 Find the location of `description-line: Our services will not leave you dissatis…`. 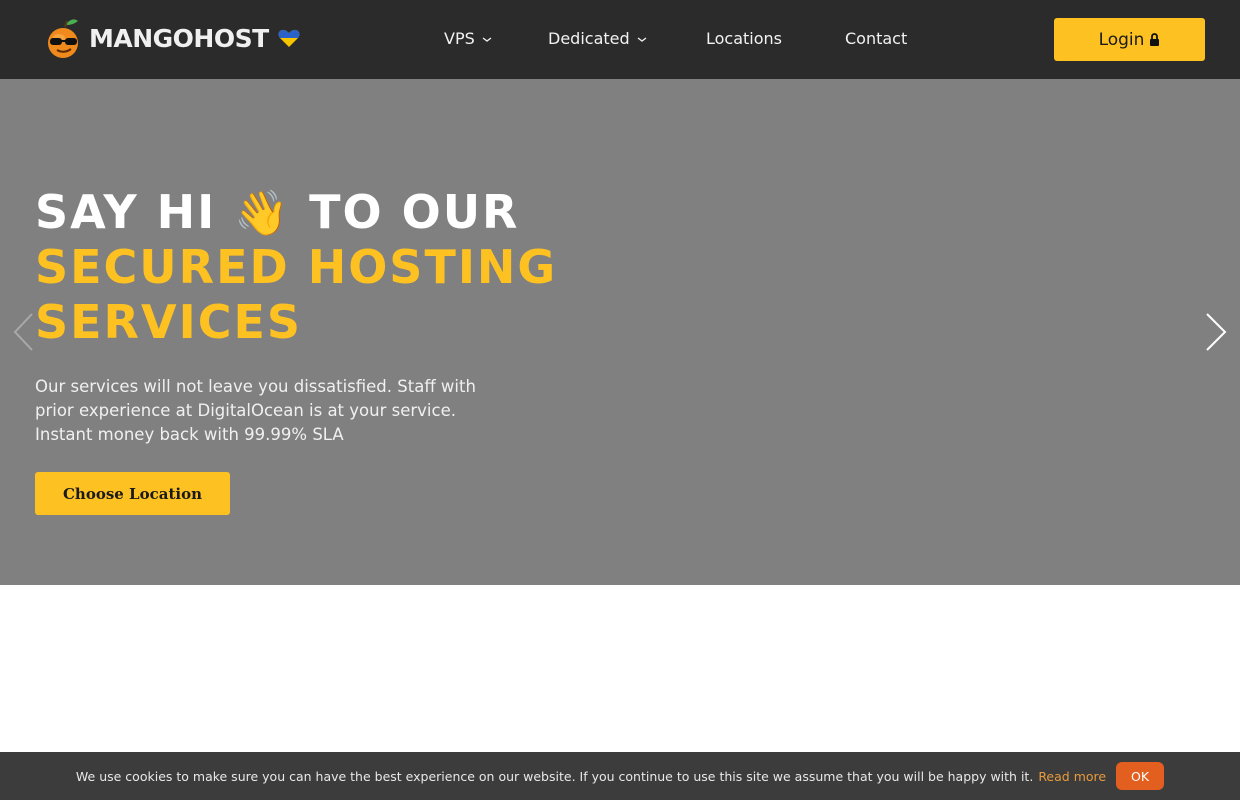

description-line: Our services will not leave you dissatis… is located at coordinates (255, 386).